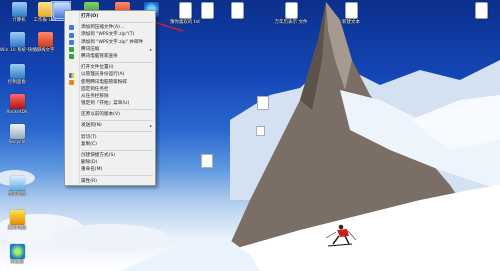 Image resolution: width=500 pixels, height=271 pixels. I want to click on menu-item-unpin-taskbar: 从任务栏移除, so click(110, 96).